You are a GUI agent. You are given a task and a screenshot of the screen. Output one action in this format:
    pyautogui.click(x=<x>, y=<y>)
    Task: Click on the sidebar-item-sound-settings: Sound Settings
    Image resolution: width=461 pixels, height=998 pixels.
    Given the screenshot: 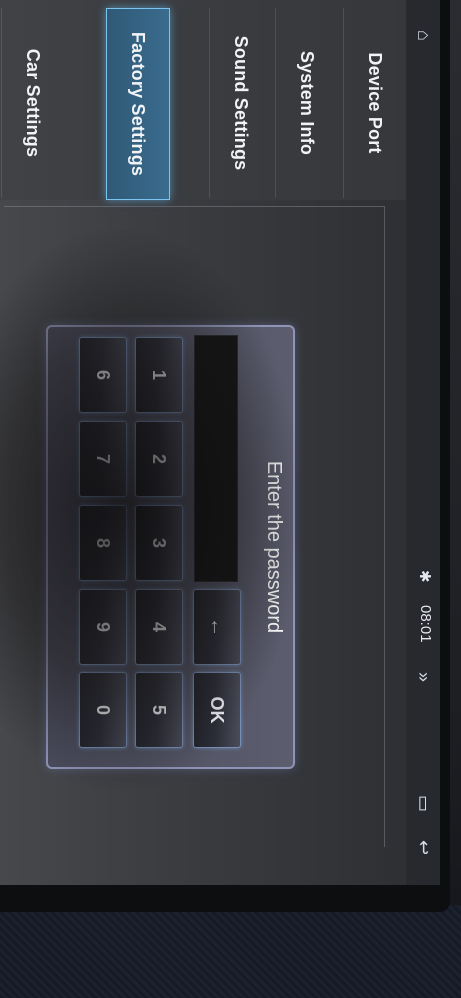 What is the action you would take?
    pyautogui.click(x=240, y=103)
    